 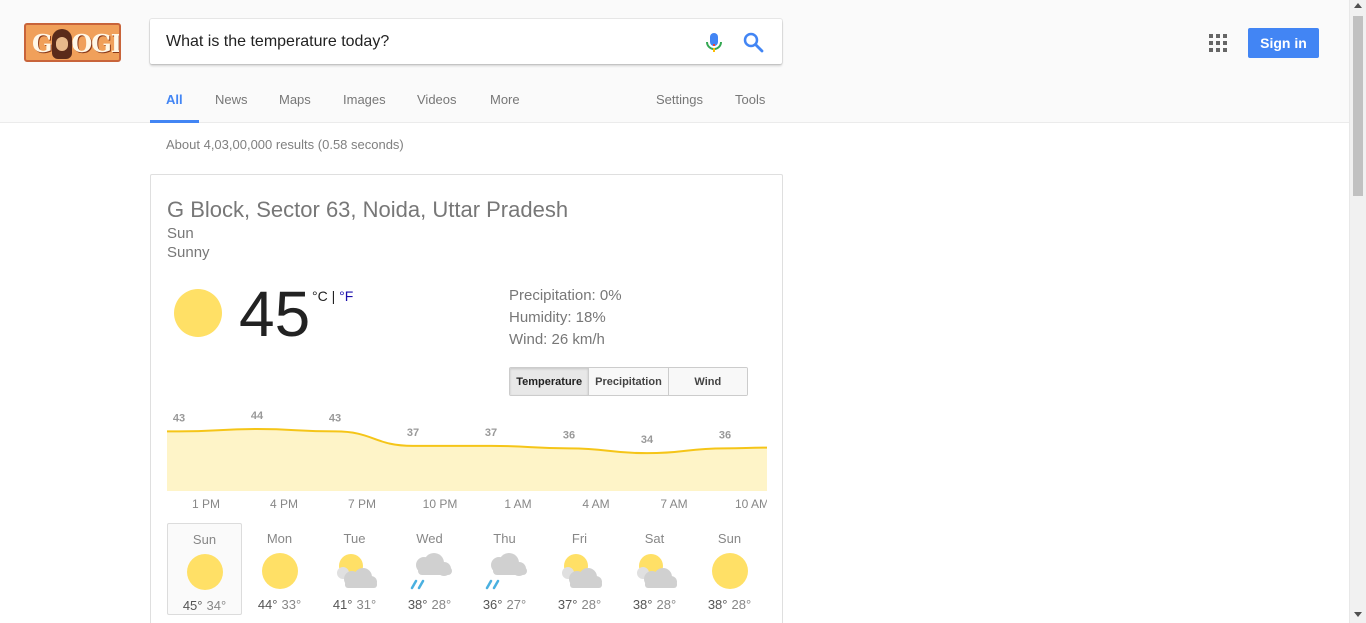 I want to click on scroll-down-arrow-icon, so click(x=1358, y=614).